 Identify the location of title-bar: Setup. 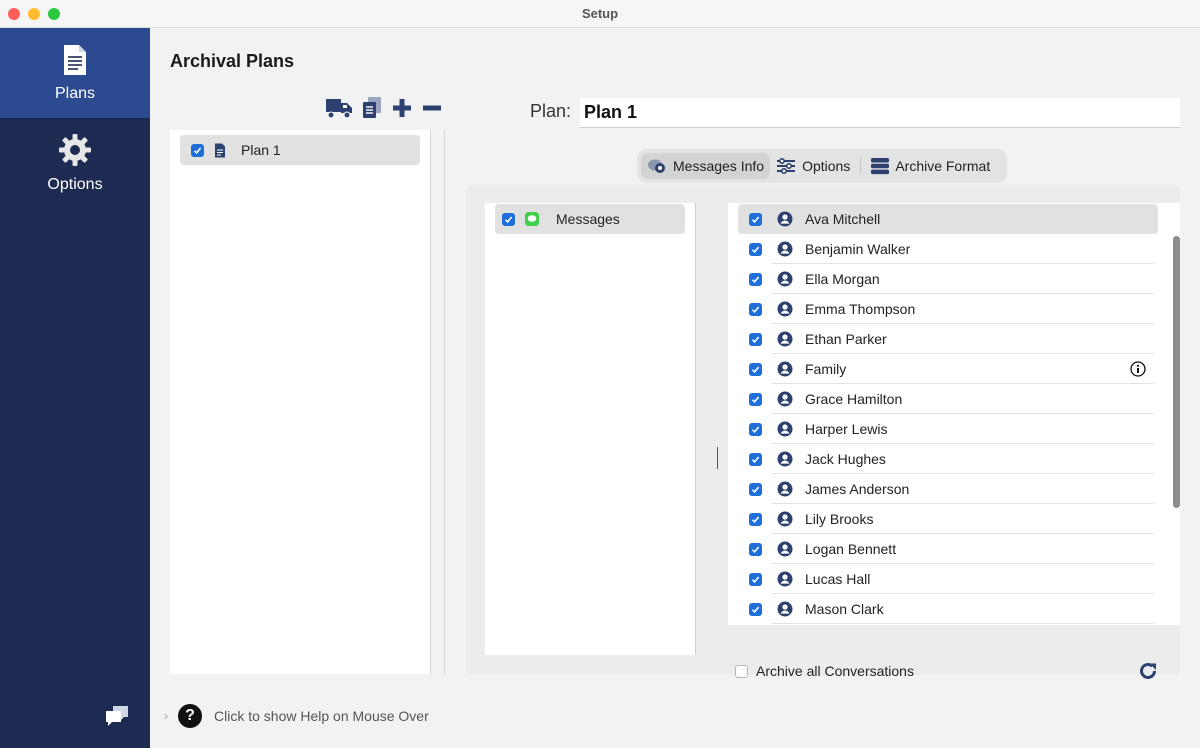
(600, 14).